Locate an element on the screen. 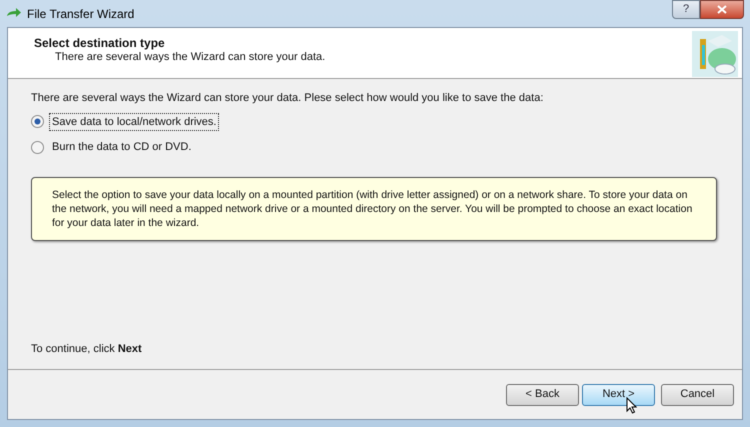 The image size is (750, 427). header-title: Select destination type is located at coordinates (100, 43).